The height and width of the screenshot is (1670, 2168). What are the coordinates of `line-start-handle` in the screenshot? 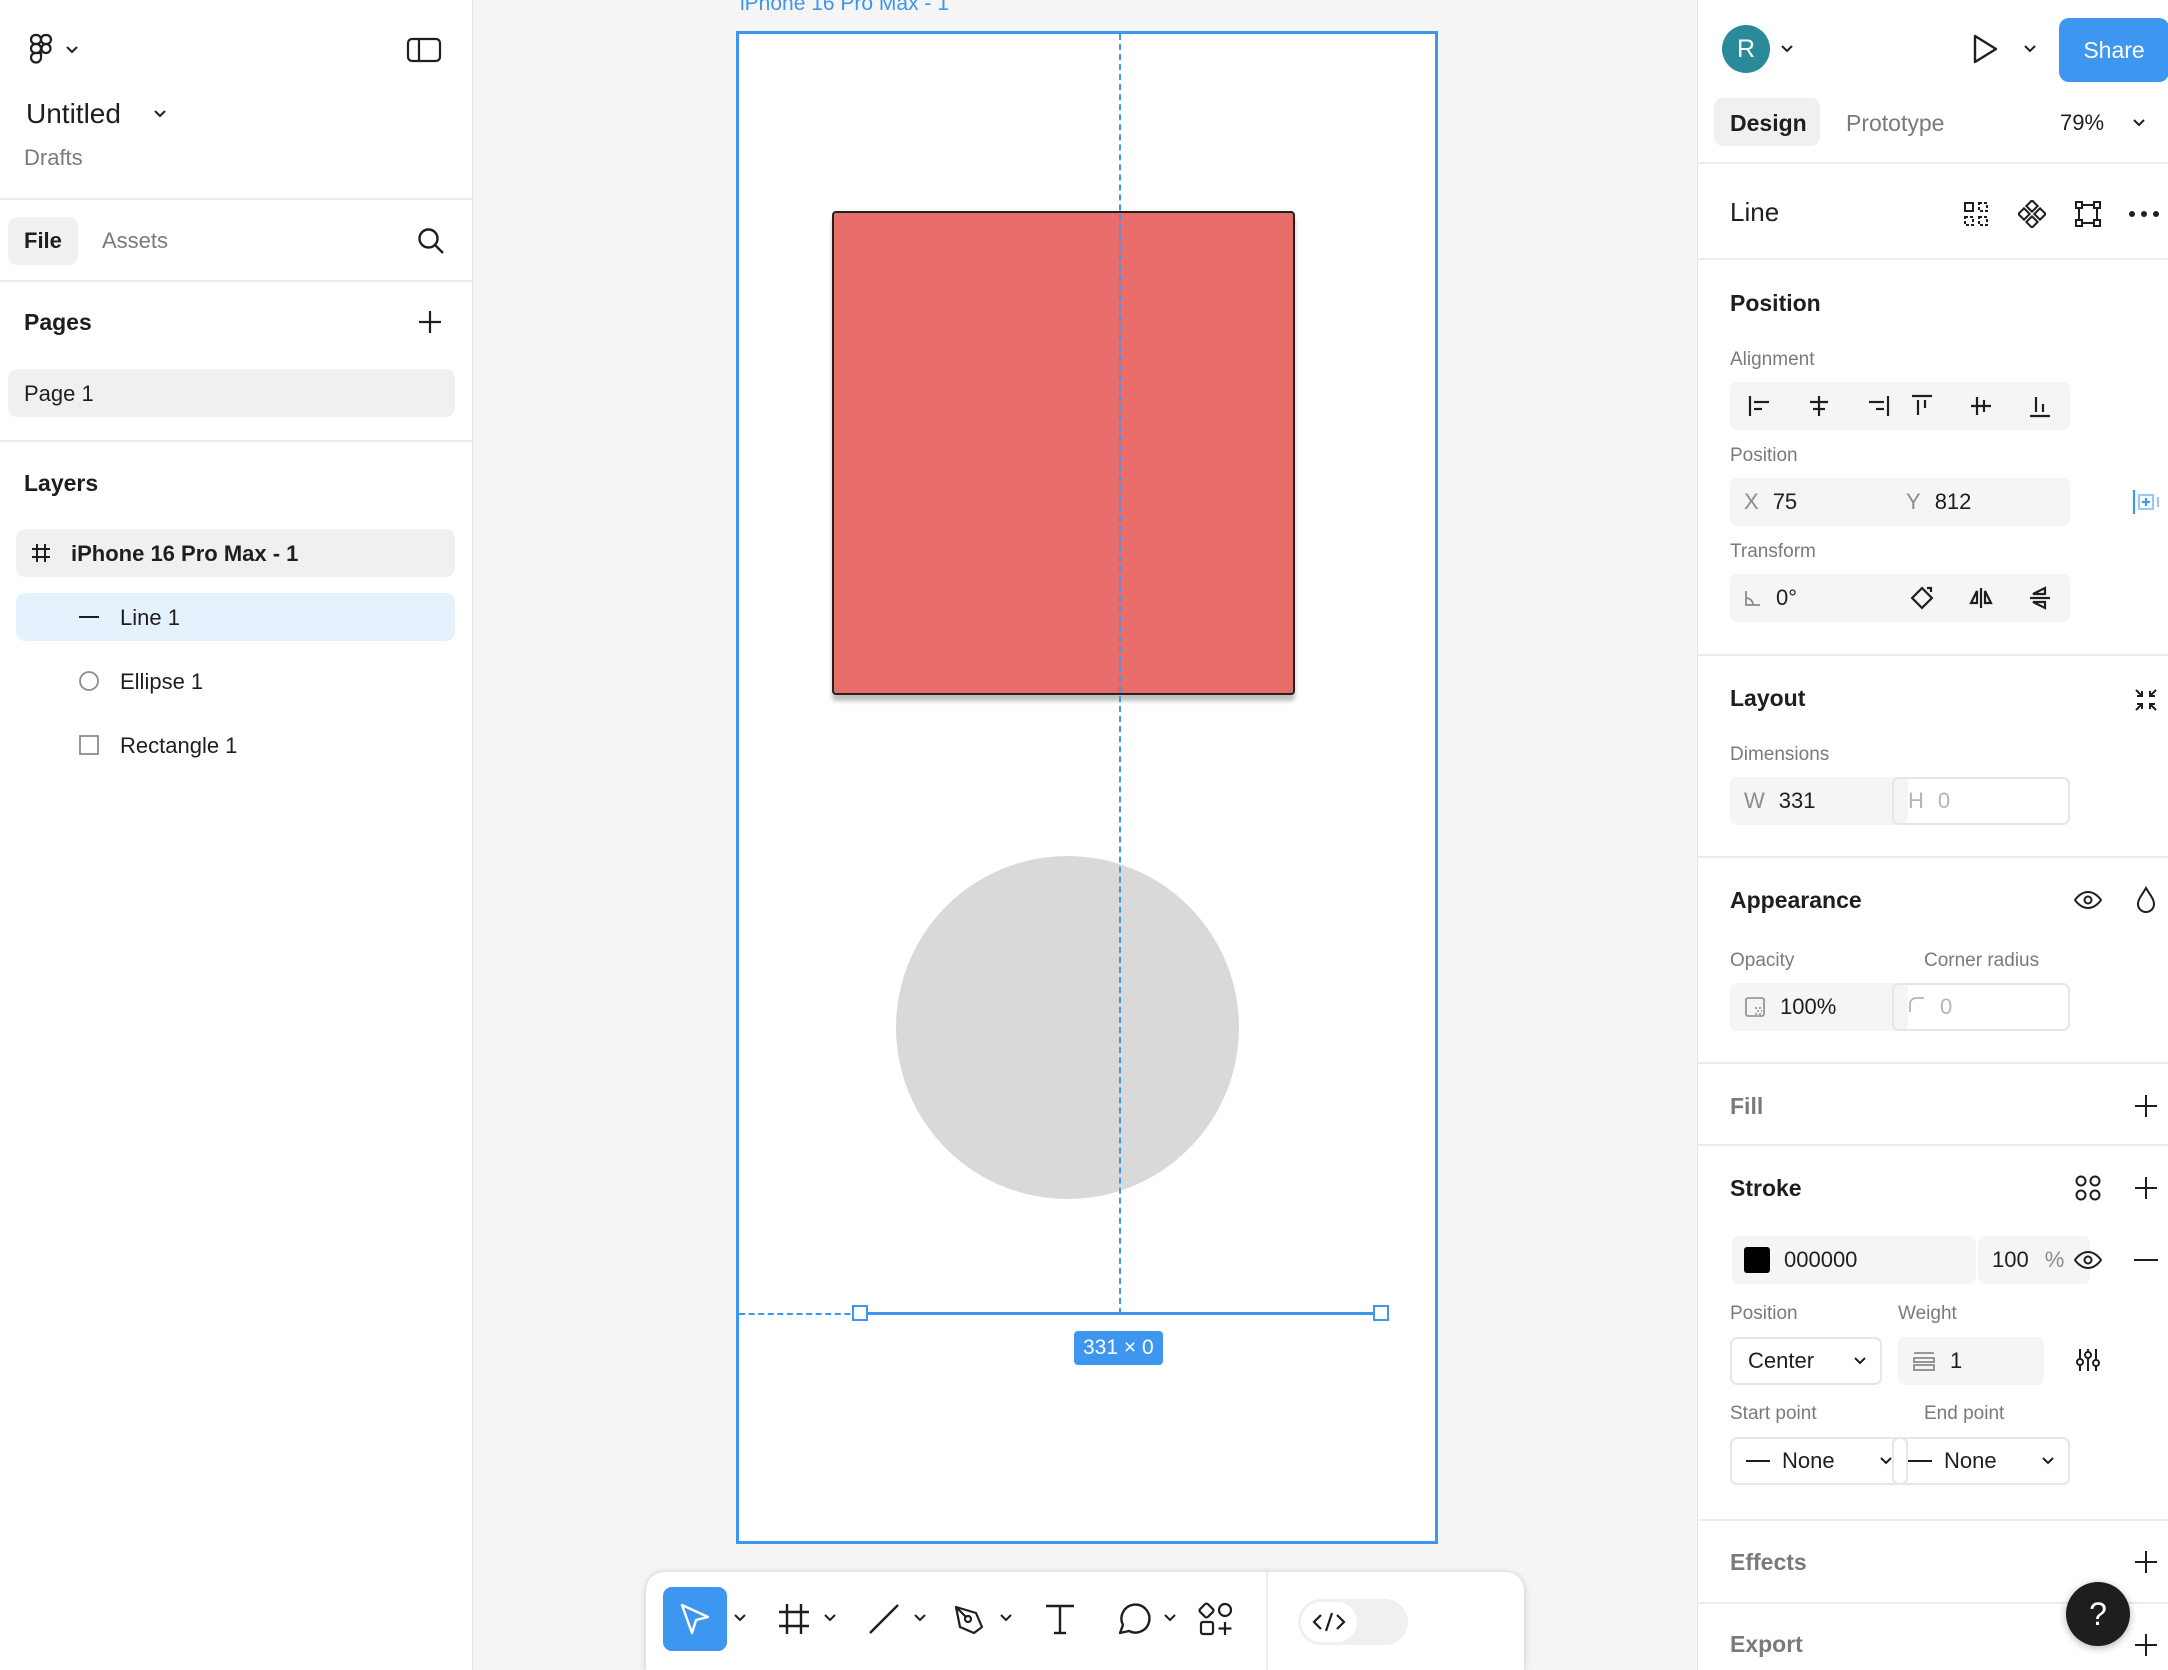 It's located at (860, 1313).